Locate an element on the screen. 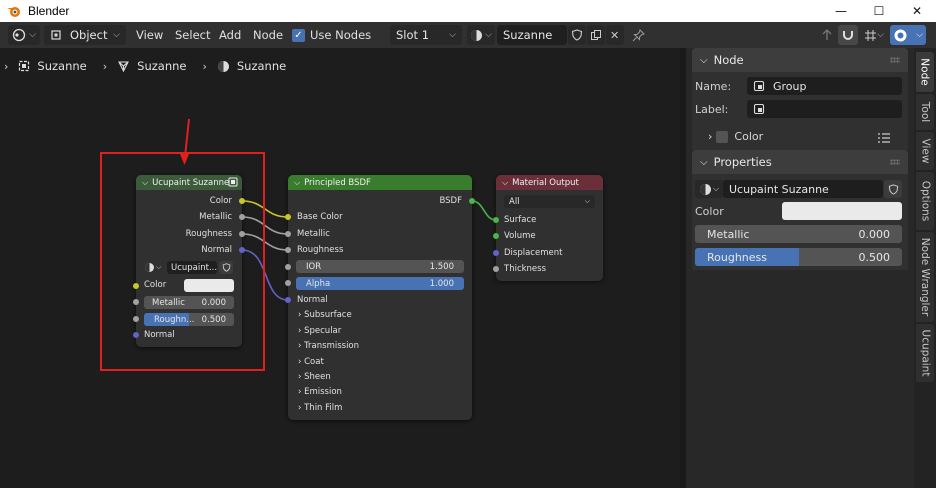  properties-datablock-browse: ⌵ is located at coordinates (709, 189).